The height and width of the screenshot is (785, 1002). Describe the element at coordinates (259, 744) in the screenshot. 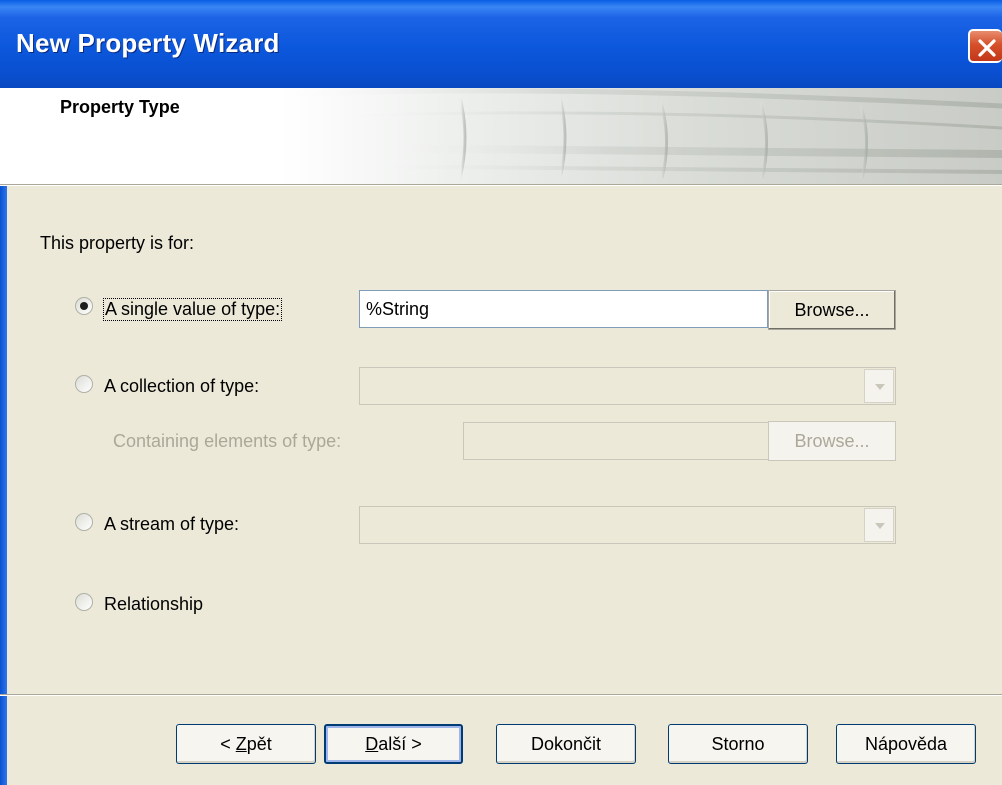

I see `back-button-rest: pět` at that location.